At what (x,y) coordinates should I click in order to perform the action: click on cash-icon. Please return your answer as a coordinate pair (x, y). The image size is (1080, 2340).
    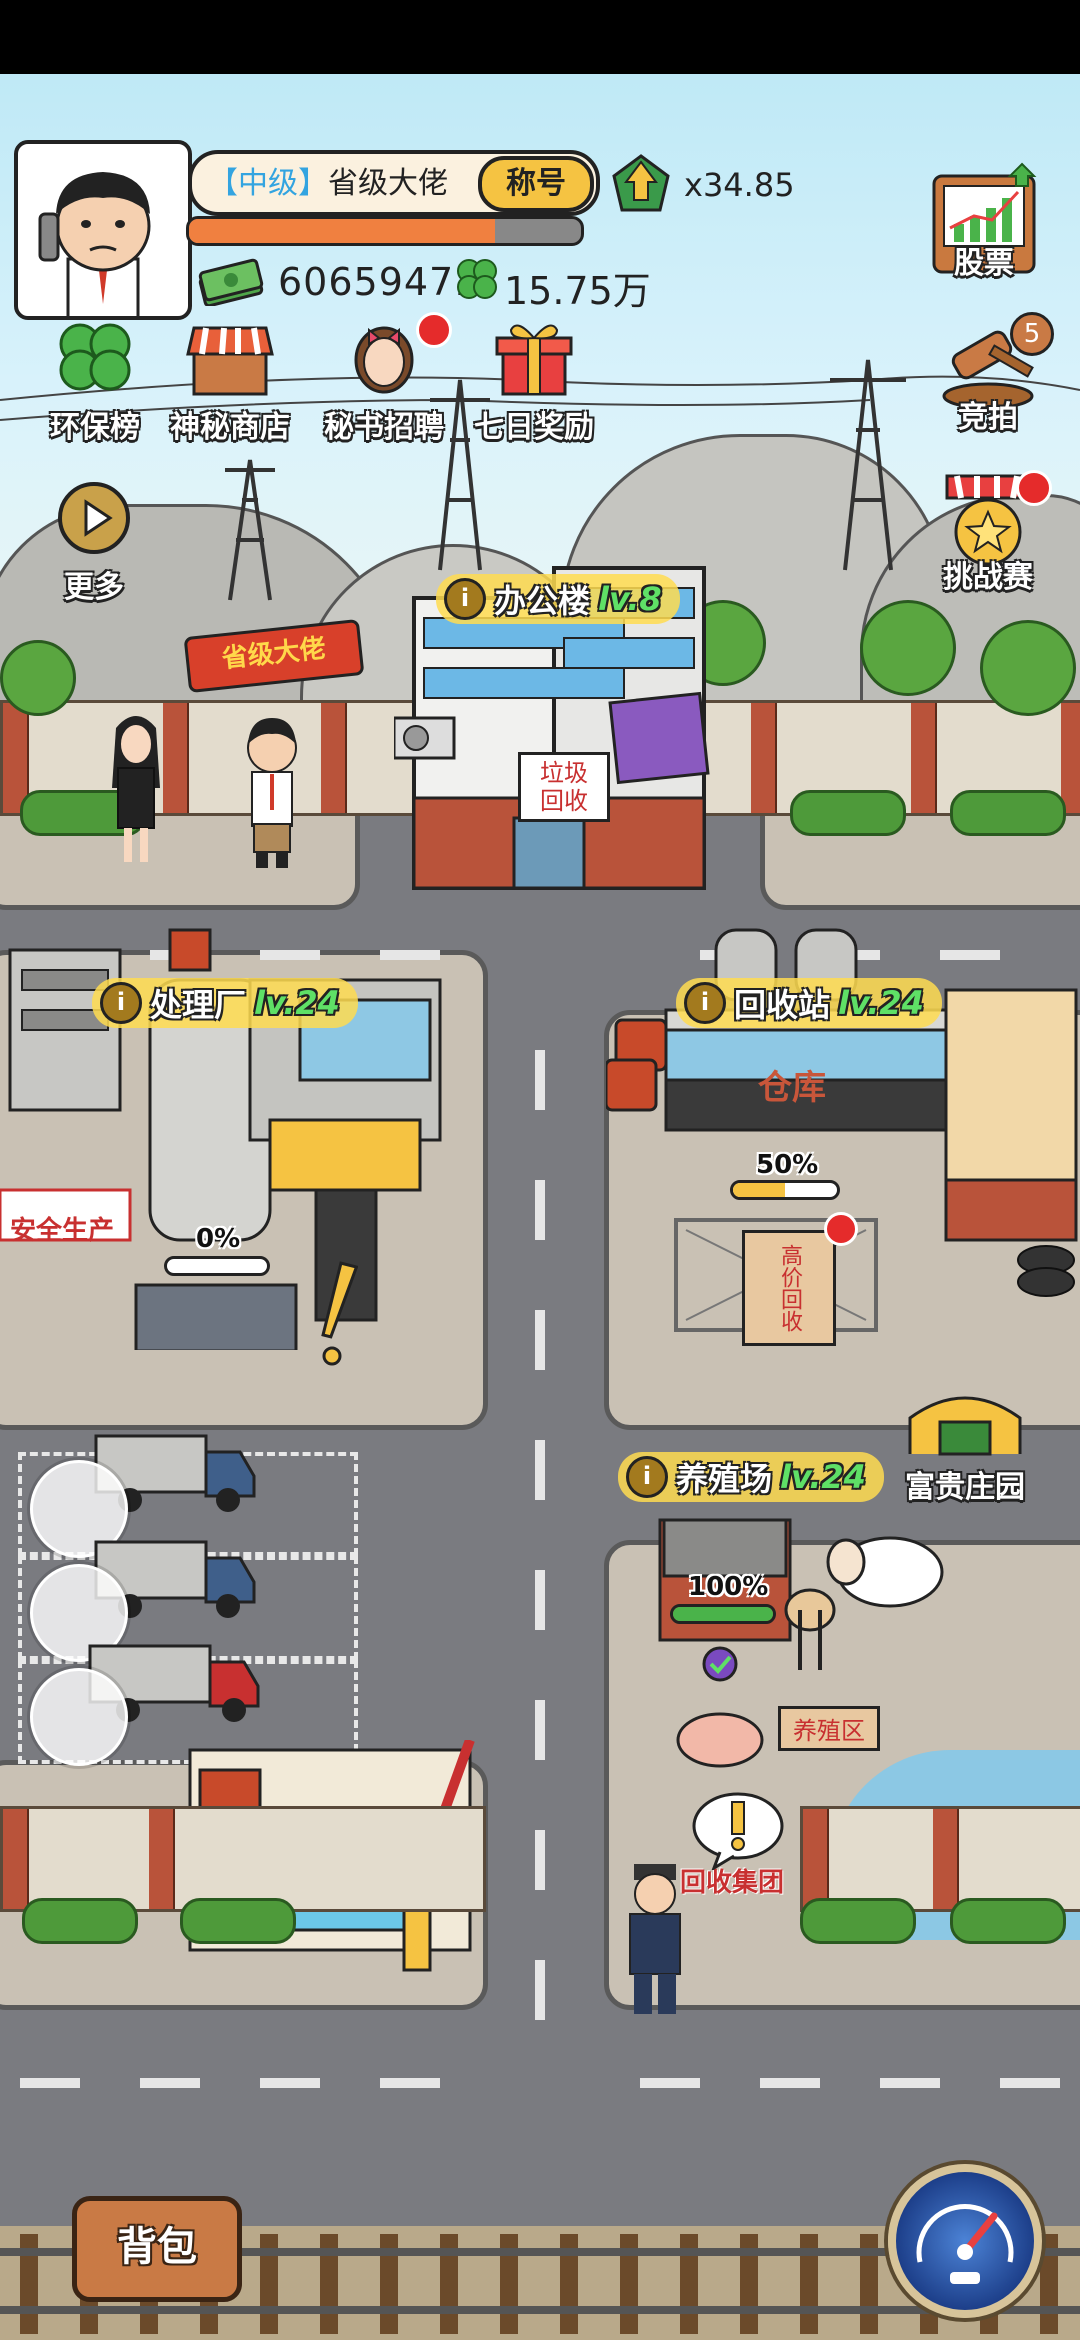
    Looking at the image, I should click on (231, 282).